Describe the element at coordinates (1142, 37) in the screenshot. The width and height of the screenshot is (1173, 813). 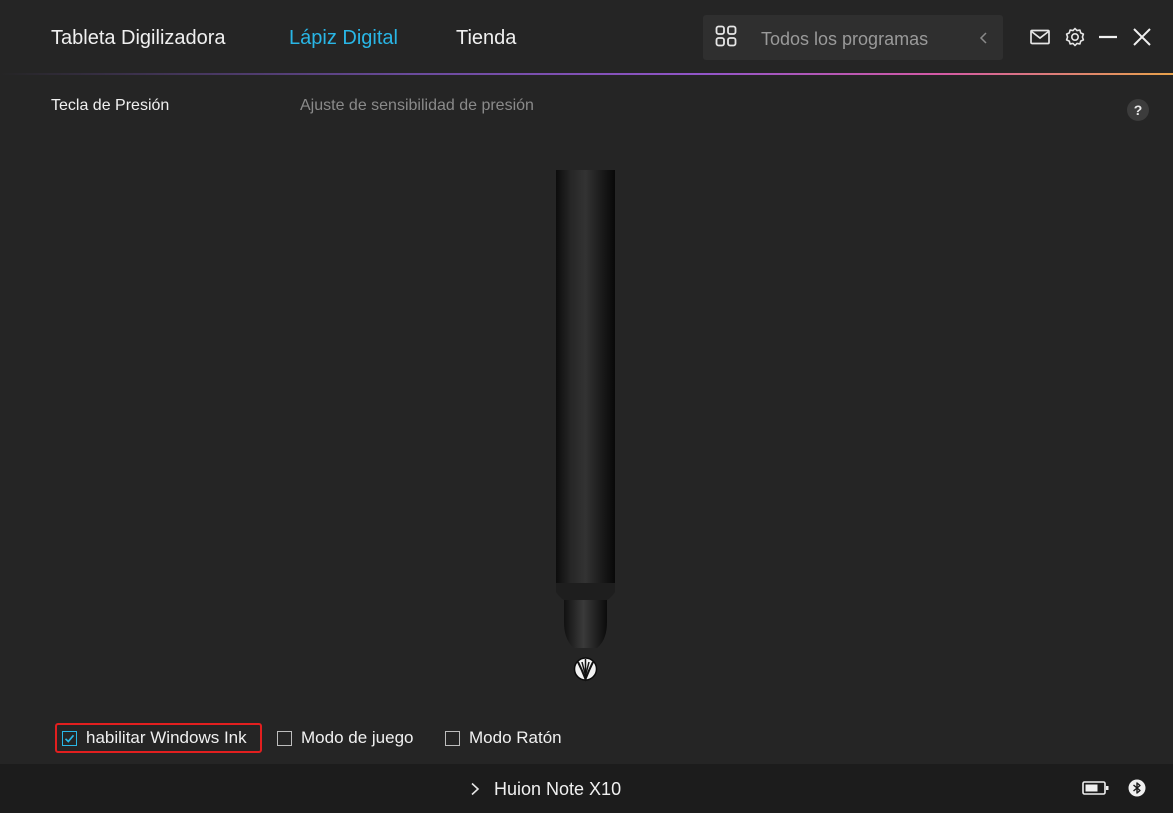
I see `close-icon` at that location.